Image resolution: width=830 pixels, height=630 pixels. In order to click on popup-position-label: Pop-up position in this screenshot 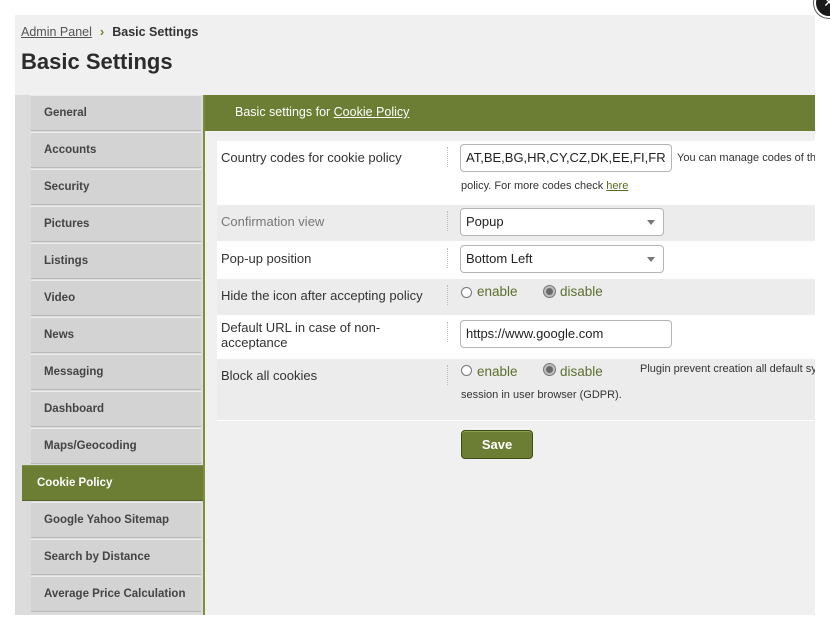, I will do `click(266, 258)`.